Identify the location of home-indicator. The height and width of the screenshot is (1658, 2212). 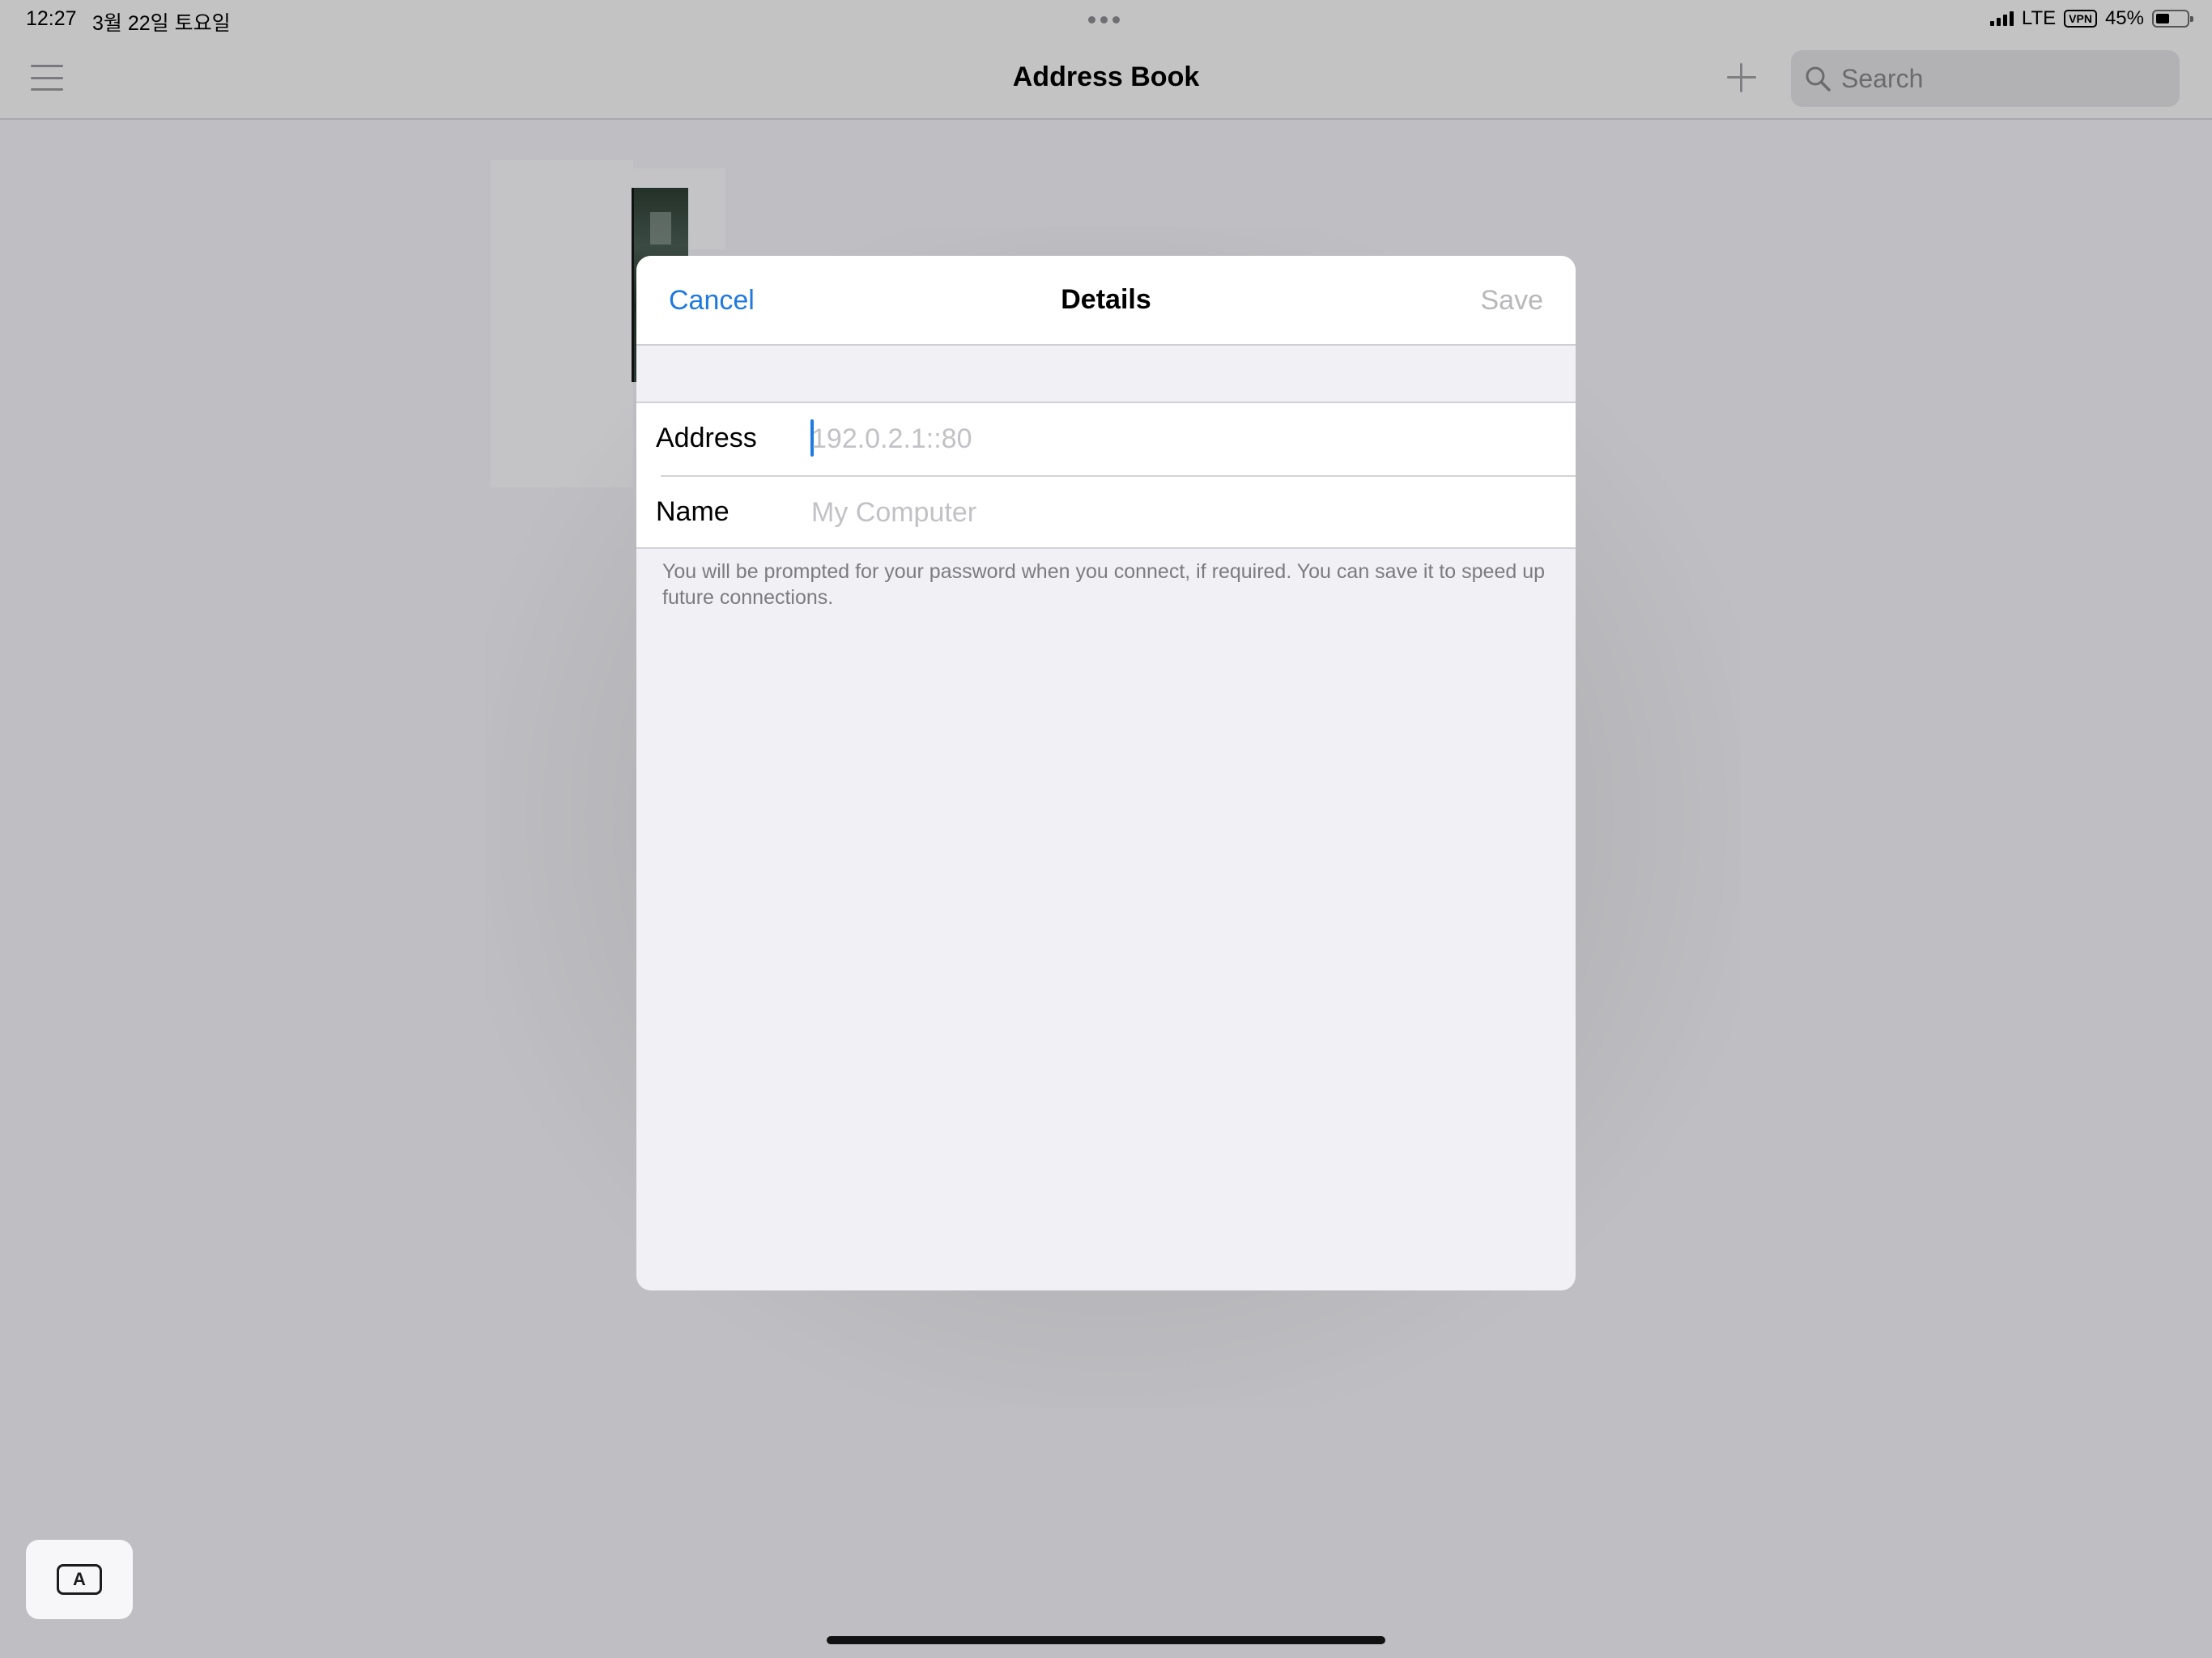
(1106, 1640).